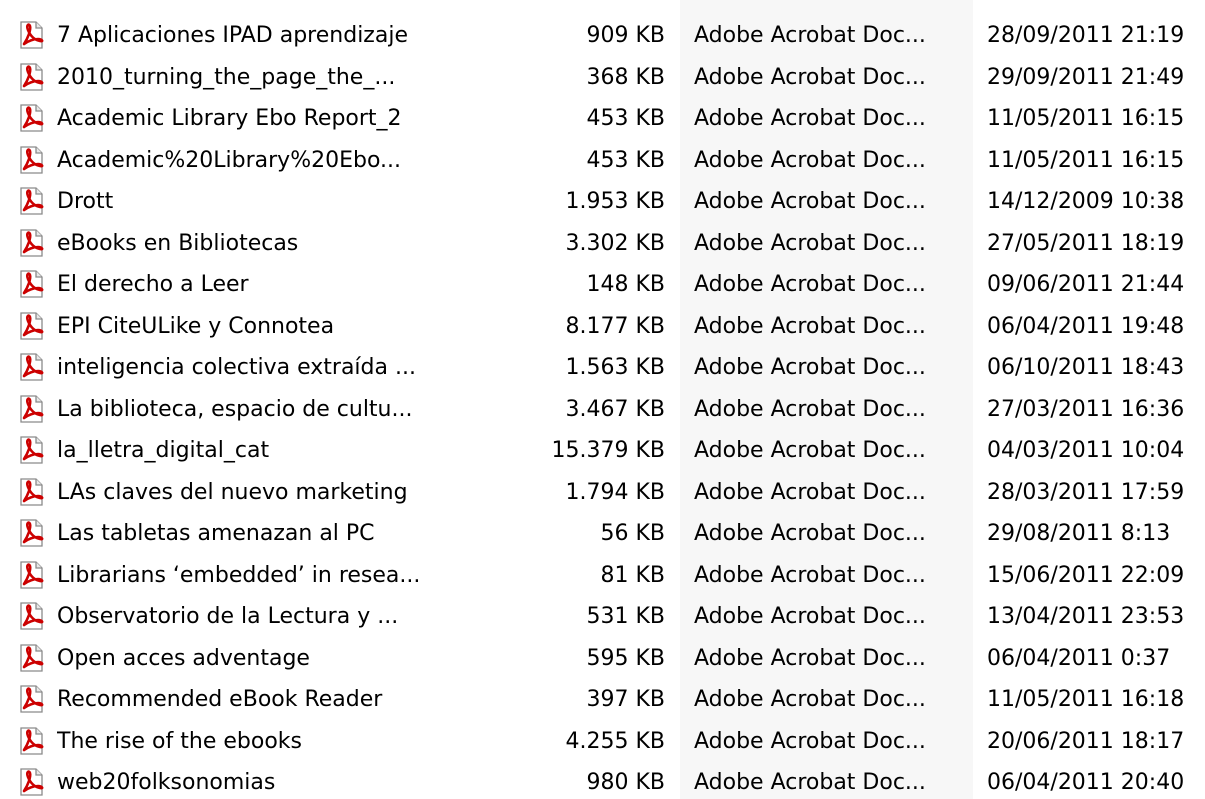 The height and width of the screenshot is (799, 1205). What do you see at coordinates (163, 450) in the screenshot?
I see `file-name: la_lletra_digital_cat` at bounding box center [163, 450].